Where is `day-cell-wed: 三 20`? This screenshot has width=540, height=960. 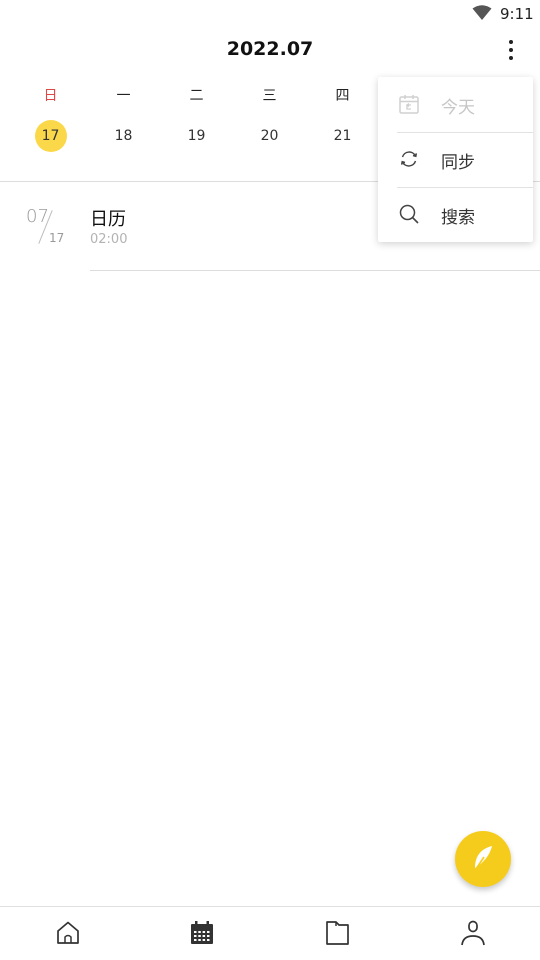
day-cell-wed: 三 20 is located at coordinates (269, 119).